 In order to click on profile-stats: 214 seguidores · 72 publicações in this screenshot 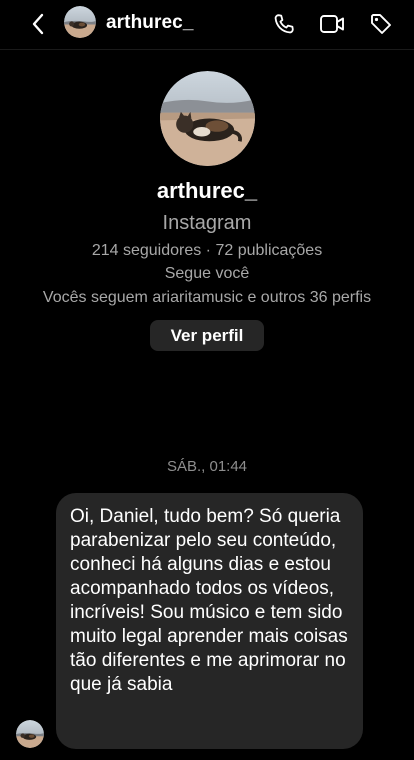, I will do `click(207, 250)`.